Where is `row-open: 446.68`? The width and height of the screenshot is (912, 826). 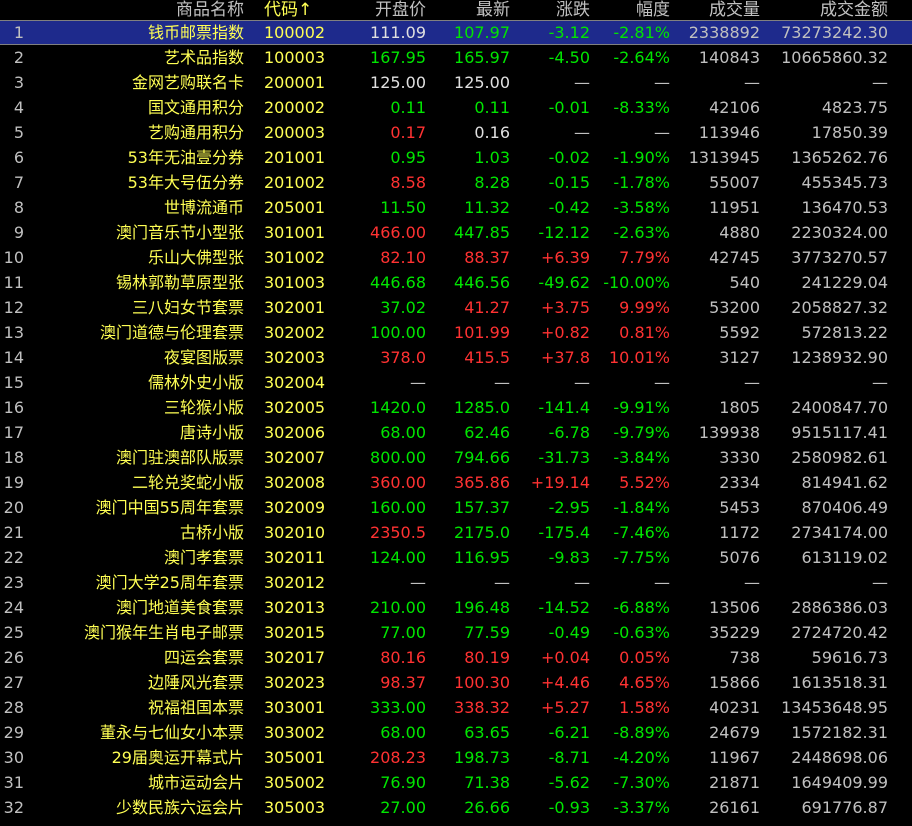
row-open: 446.68 is located at coordinates (398, 282).